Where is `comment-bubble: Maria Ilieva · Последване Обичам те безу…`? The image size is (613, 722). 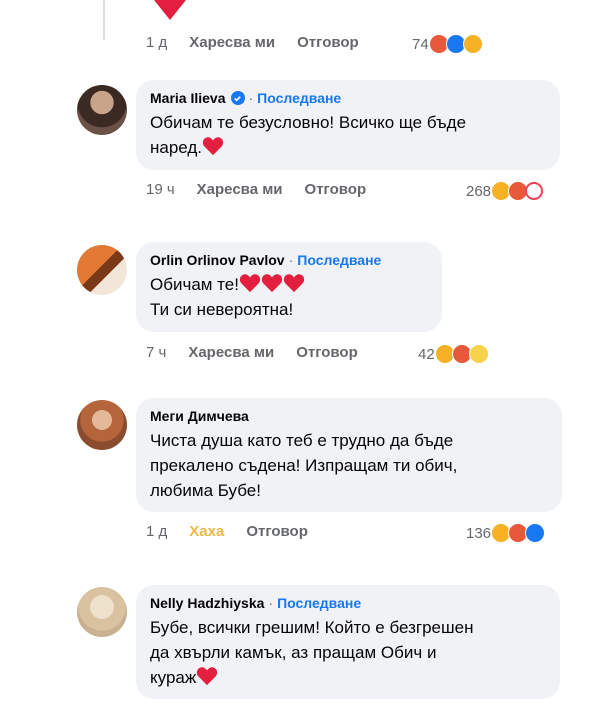 comment-bubble: Maria Ilieva · Последване Обичам те безу… is located at coordinates (348, 125).